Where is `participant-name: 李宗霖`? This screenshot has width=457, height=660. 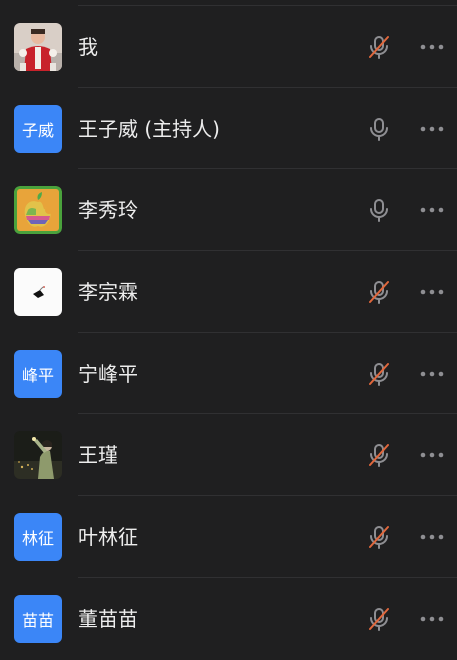
participant-name: 李宗霖 is located at coordinates (108, 292).